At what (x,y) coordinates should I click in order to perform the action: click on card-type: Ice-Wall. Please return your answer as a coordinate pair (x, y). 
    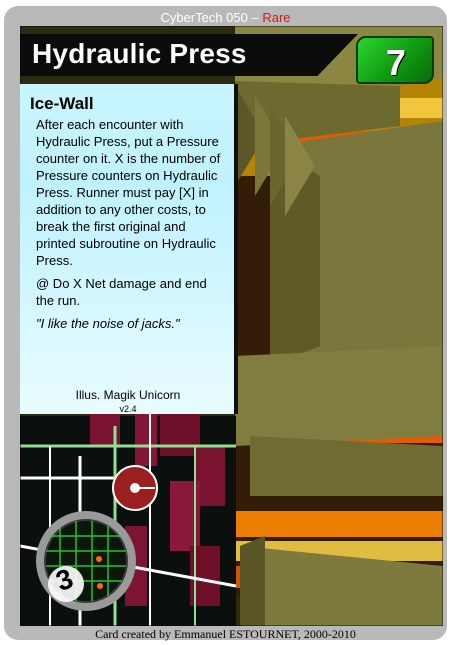
    Looking at the image, I should click on (62, 103).